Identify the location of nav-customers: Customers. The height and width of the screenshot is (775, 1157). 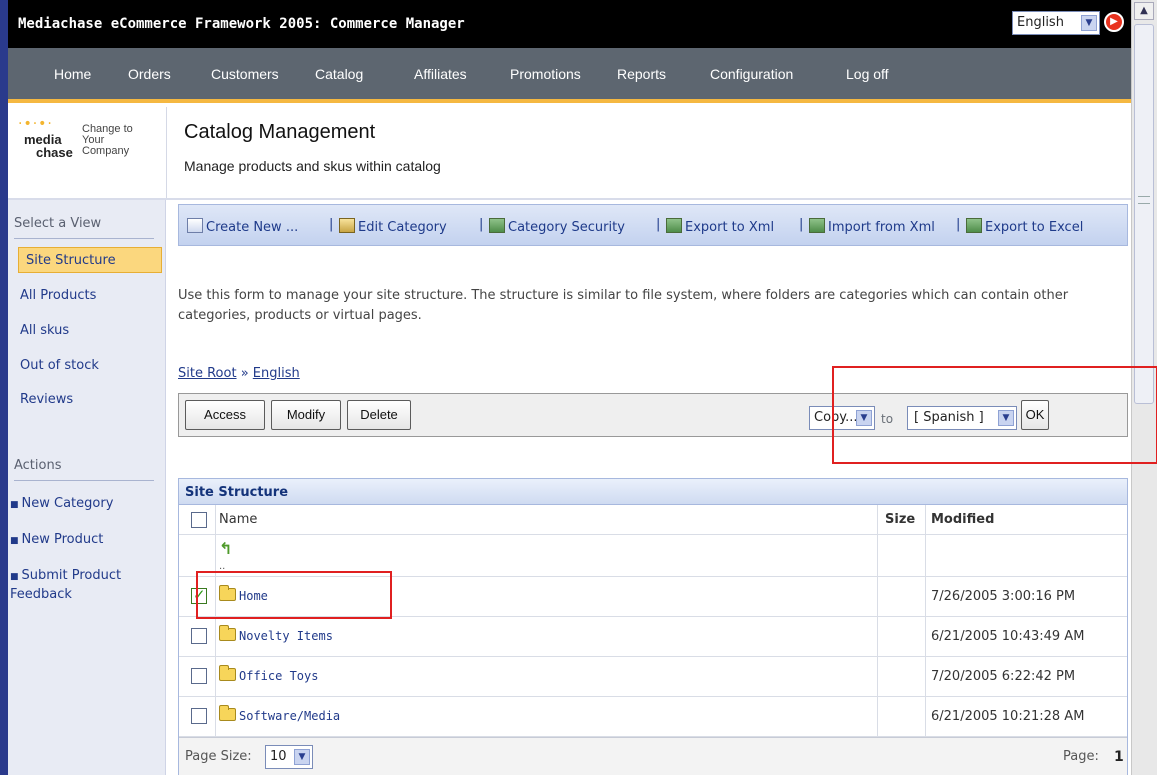
(245, 74).